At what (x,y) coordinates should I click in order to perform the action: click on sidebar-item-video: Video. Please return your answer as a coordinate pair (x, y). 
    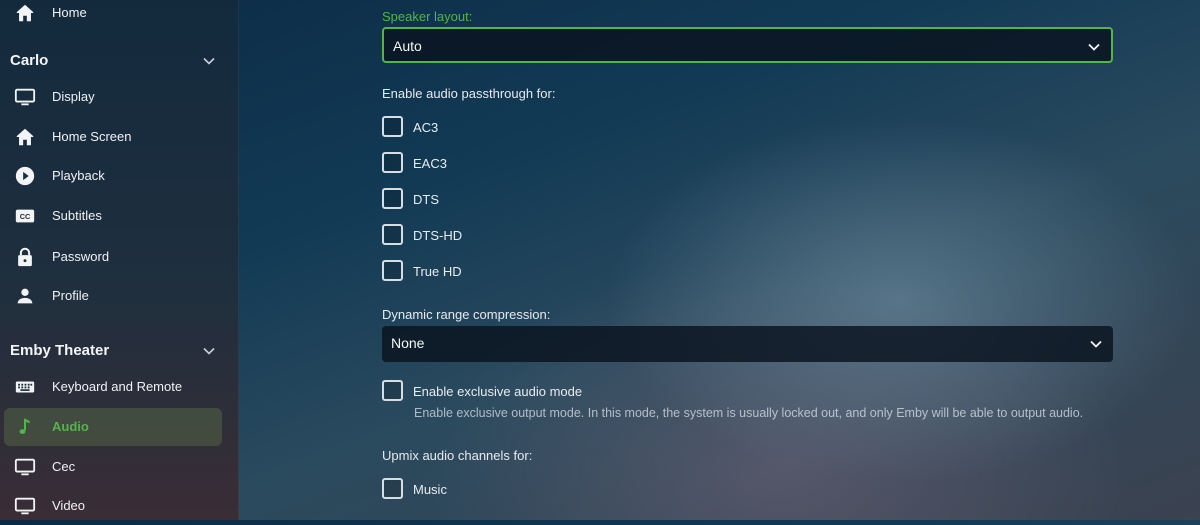
    Looking at the image, I should click on (113, 506).